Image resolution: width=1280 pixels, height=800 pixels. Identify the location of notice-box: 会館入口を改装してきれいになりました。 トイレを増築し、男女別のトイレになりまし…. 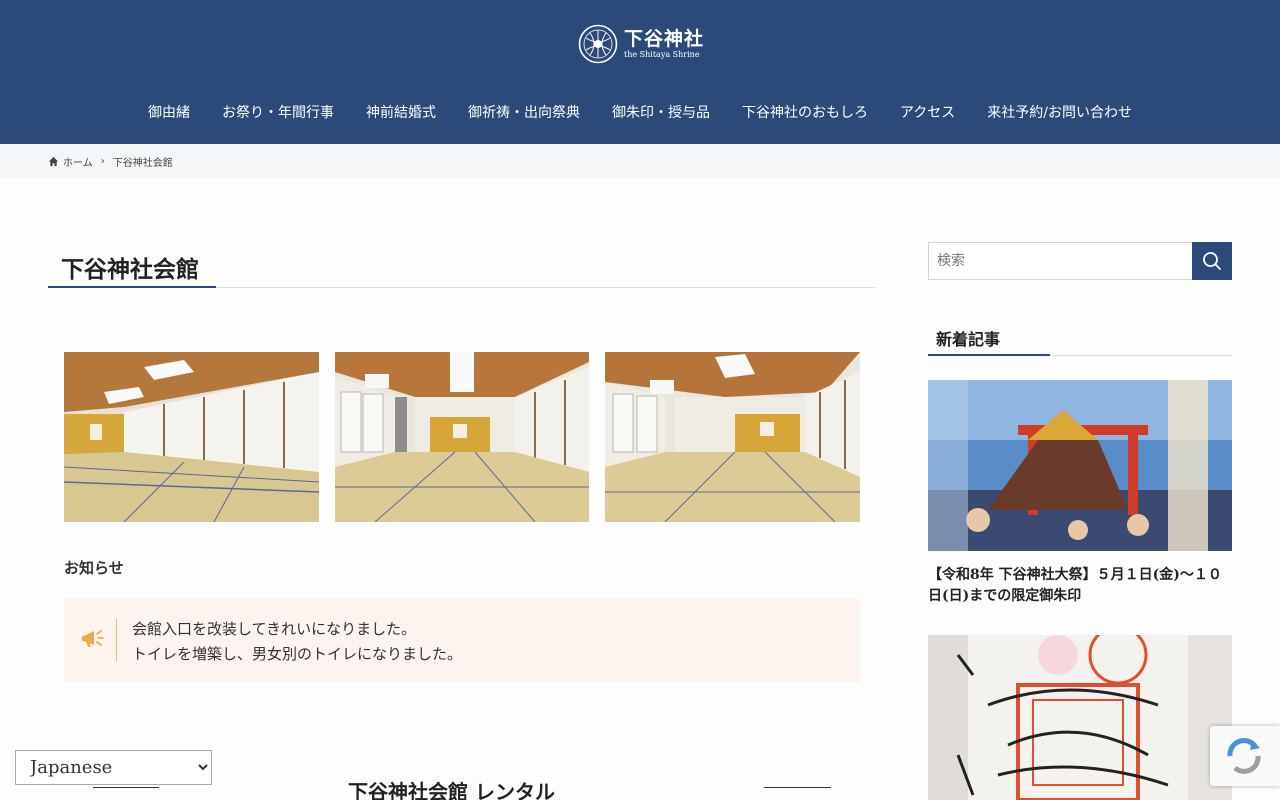
(462, 640).